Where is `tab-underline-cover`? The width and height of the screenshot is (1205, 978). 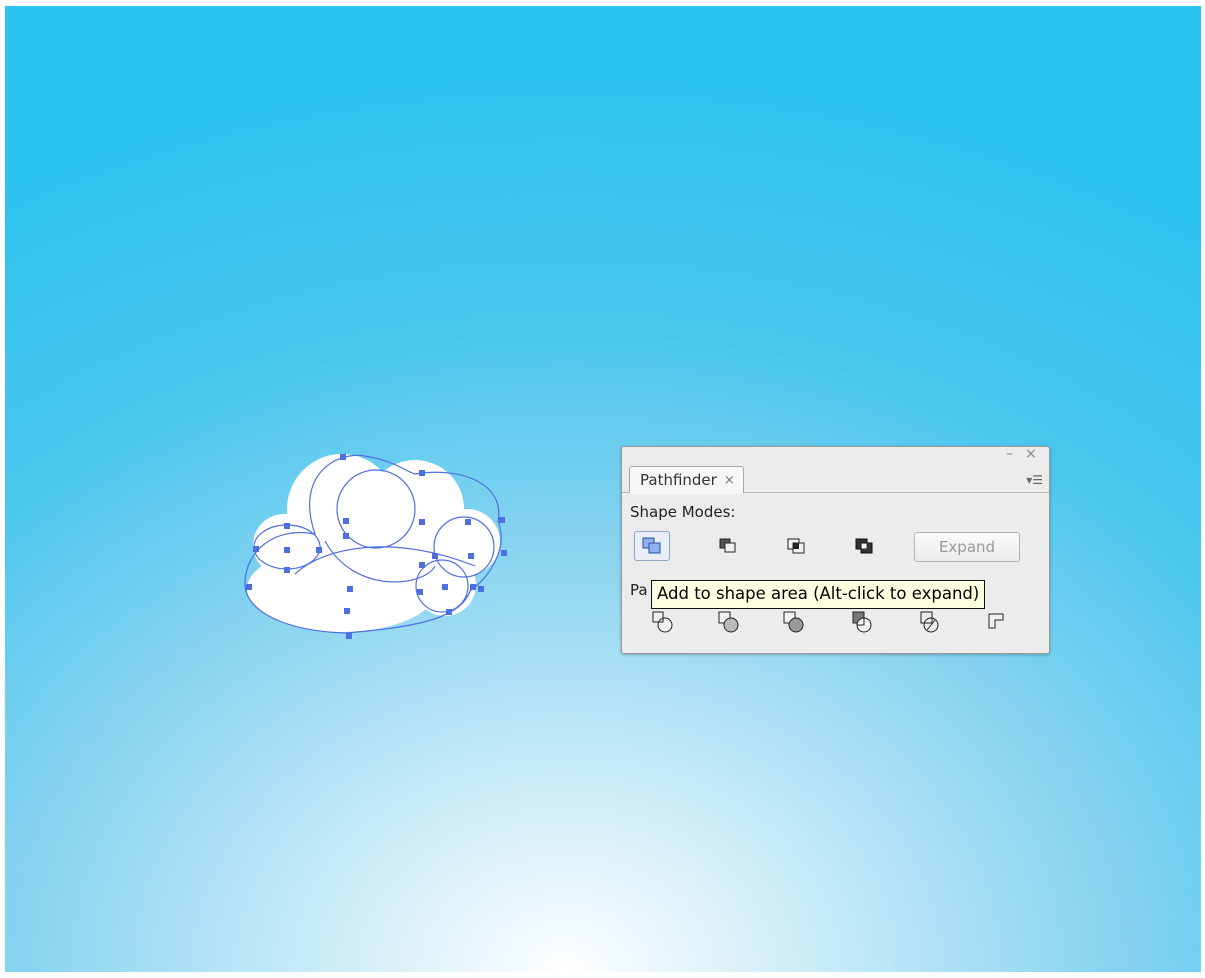 tab-underline-cover is located at coordinates (686, 493).